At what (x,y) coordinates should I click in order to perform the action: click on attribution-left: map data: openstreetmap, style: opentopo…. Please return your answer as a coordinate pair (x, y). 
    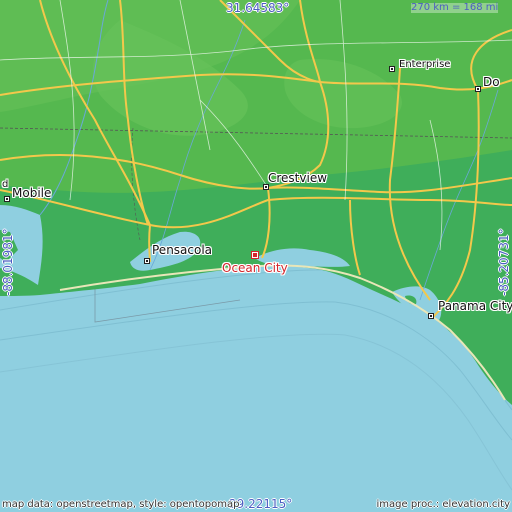
    Looking at the image, I should click on (121, 504).